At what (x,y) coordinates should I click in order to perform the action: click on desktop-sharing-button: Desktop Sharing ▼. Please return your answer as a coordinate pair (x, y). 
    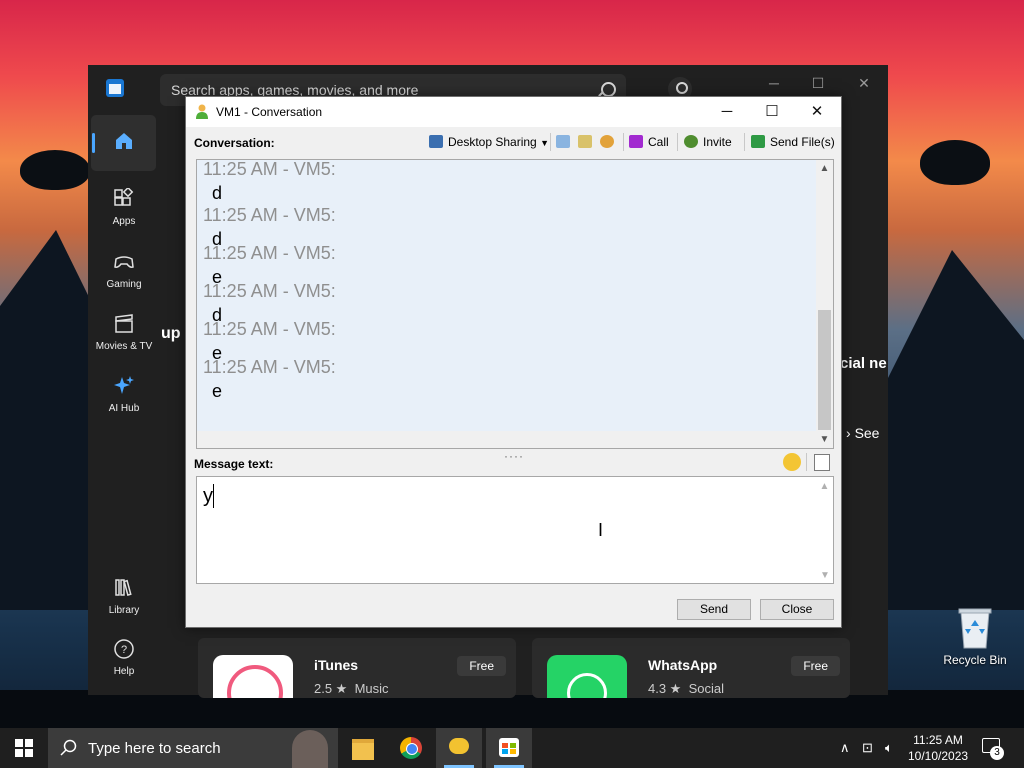
    Looking at the image, I should click on (489, 142).